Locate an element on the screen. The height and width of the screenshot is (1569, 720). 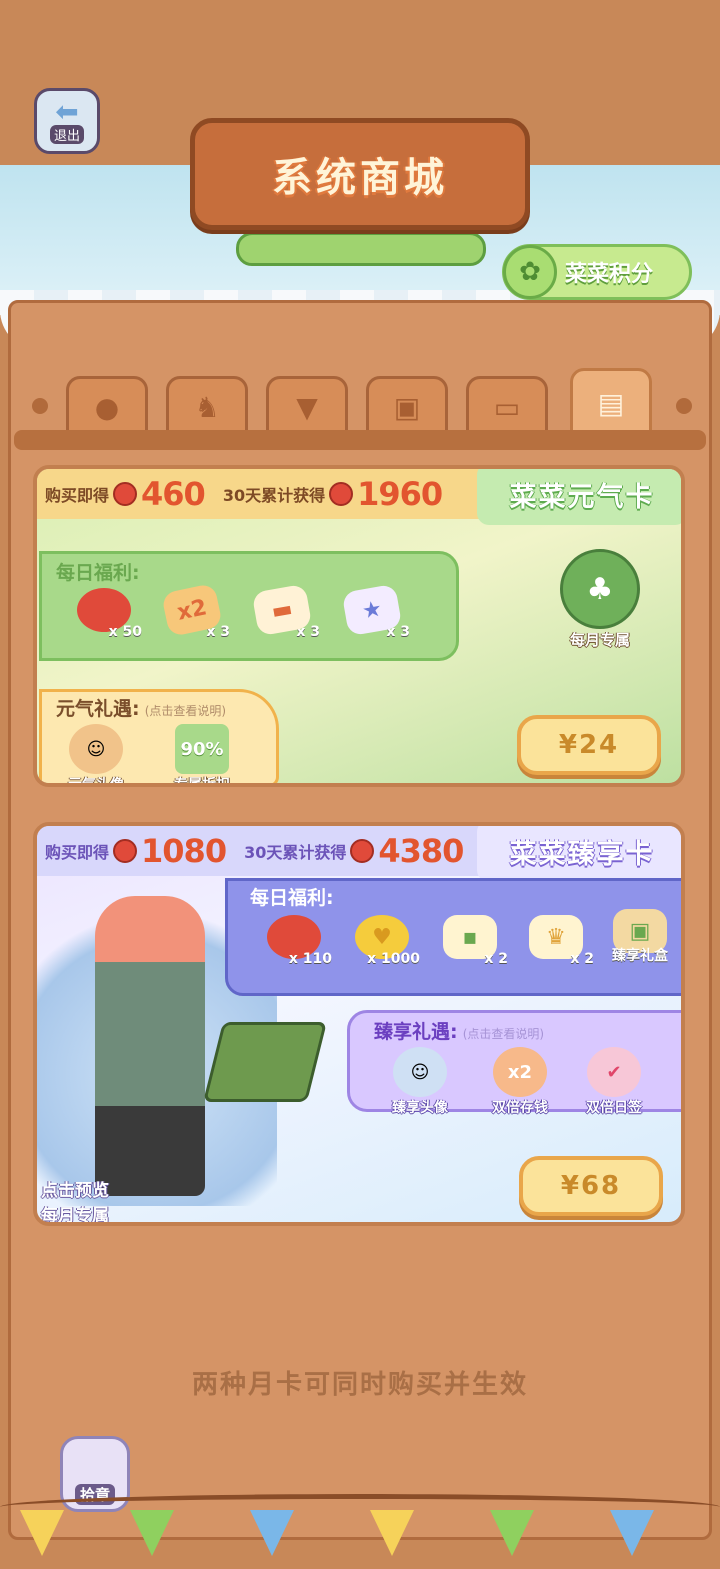
ticket-icon: ▭ is located at coordinates (507, 407).